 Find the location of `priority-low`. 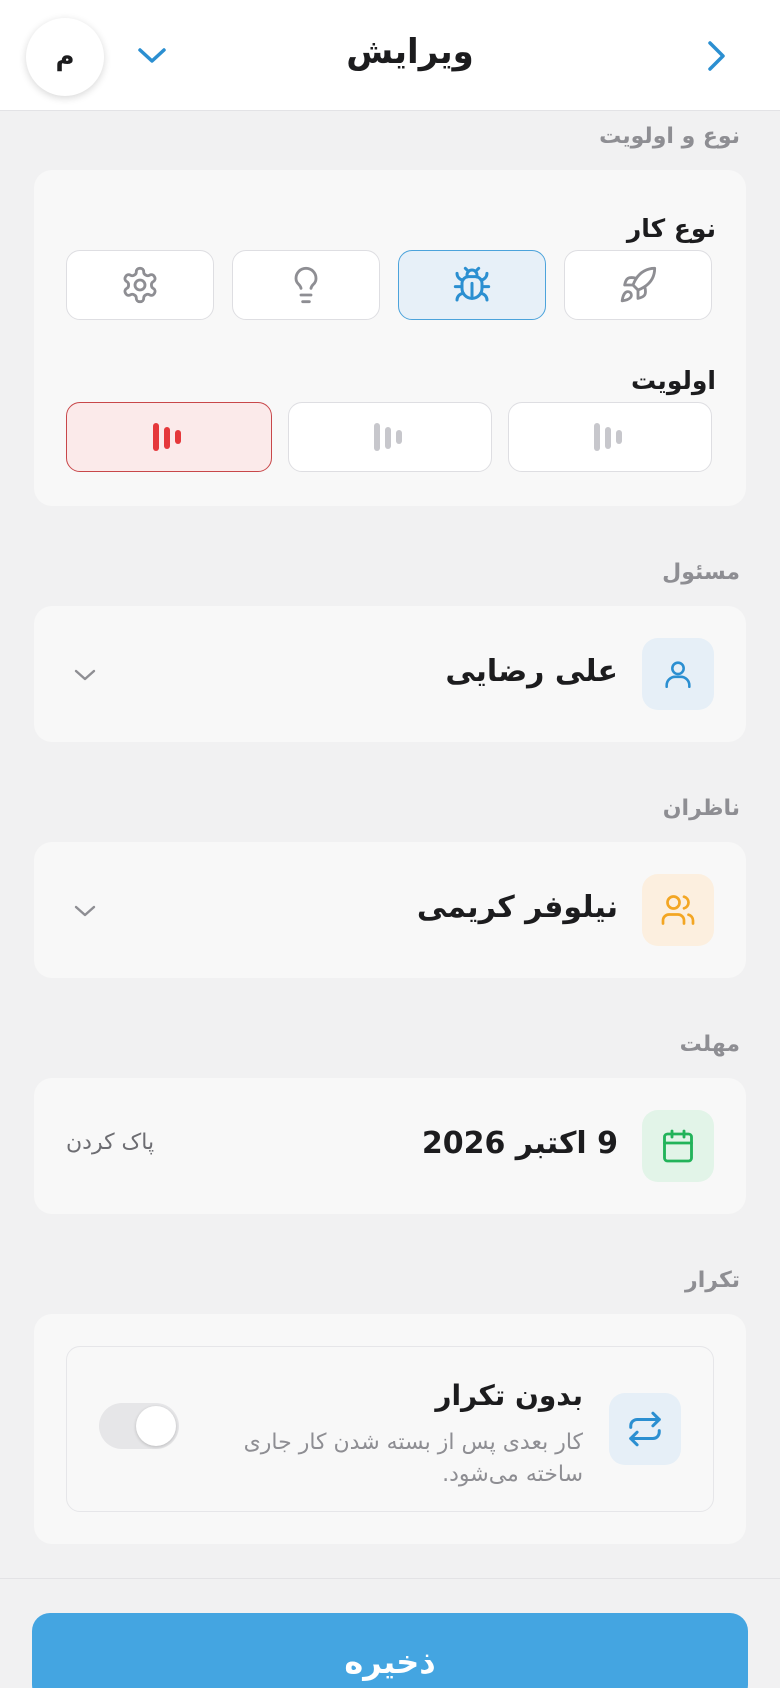

priority-low is located at coordinates (610, 437).